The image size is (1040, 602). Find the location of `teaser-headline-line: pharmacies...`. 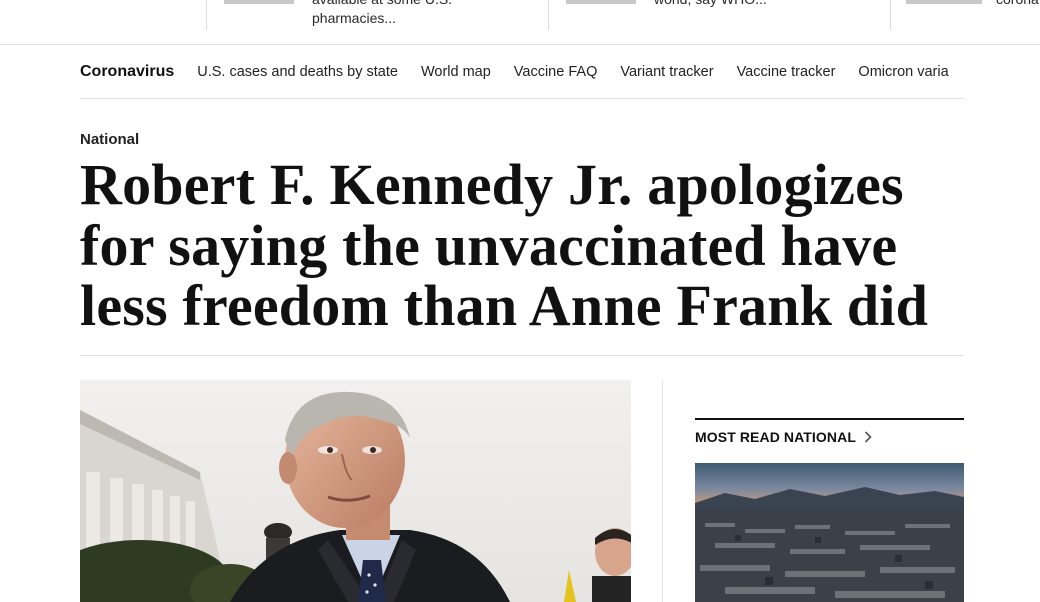

teaser-headline-line: pharmacies... is located at coordinates (354, 18).